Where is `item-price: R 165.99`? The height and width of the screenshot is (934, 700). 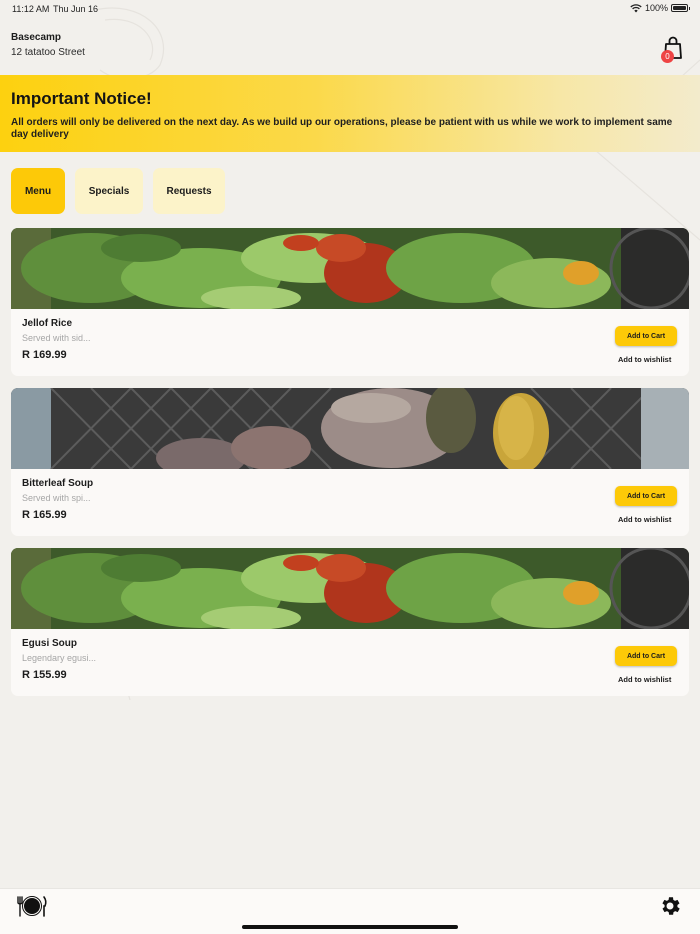 item-price: R 165.99 is located at coordinates (44, 515).